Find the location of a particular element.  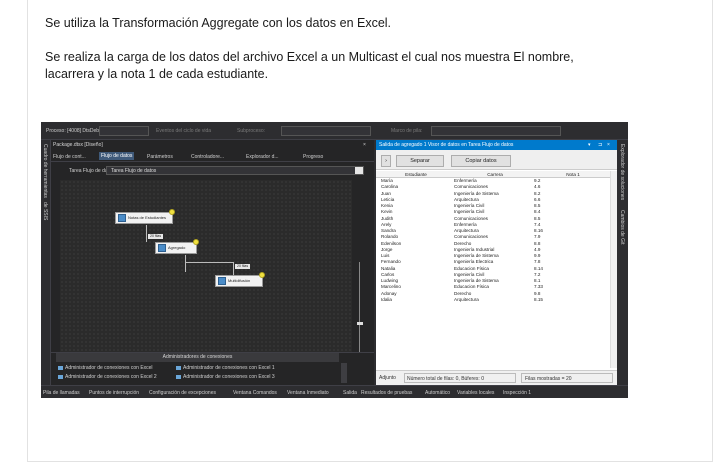

column-header: Carrera is located at coordinates (495, 174).